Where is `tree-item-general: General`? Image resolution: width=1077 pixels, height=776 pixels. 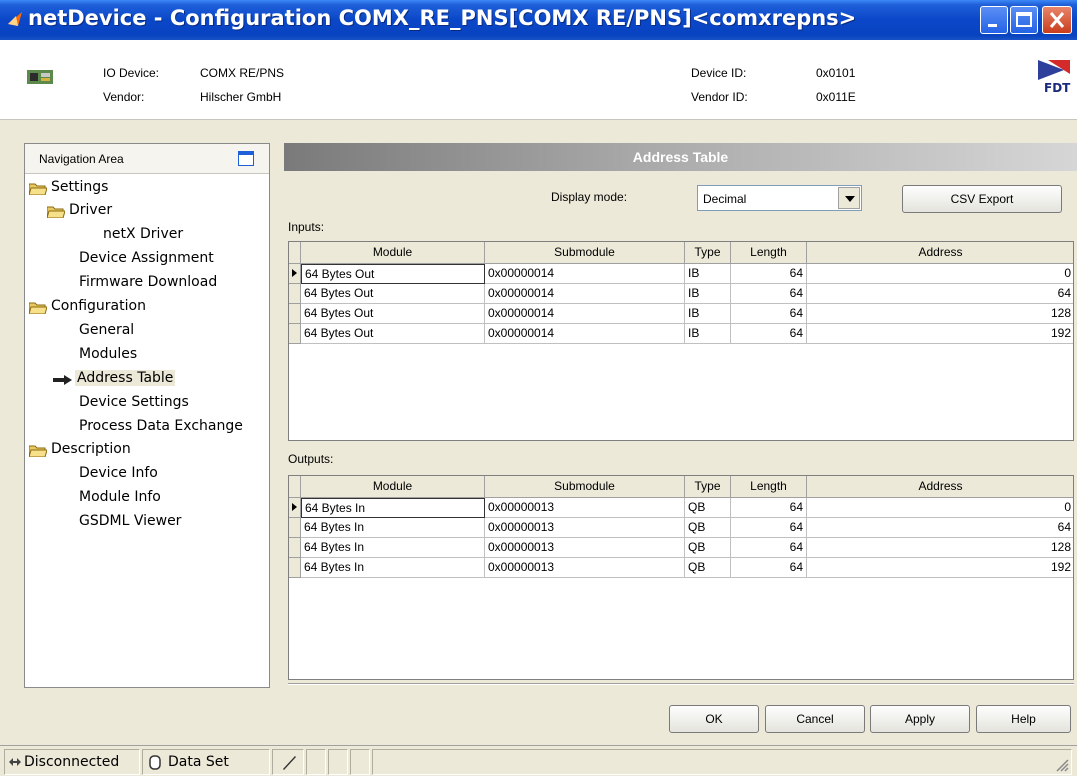
tree-item-general: General is located at coordinates (106, 330).